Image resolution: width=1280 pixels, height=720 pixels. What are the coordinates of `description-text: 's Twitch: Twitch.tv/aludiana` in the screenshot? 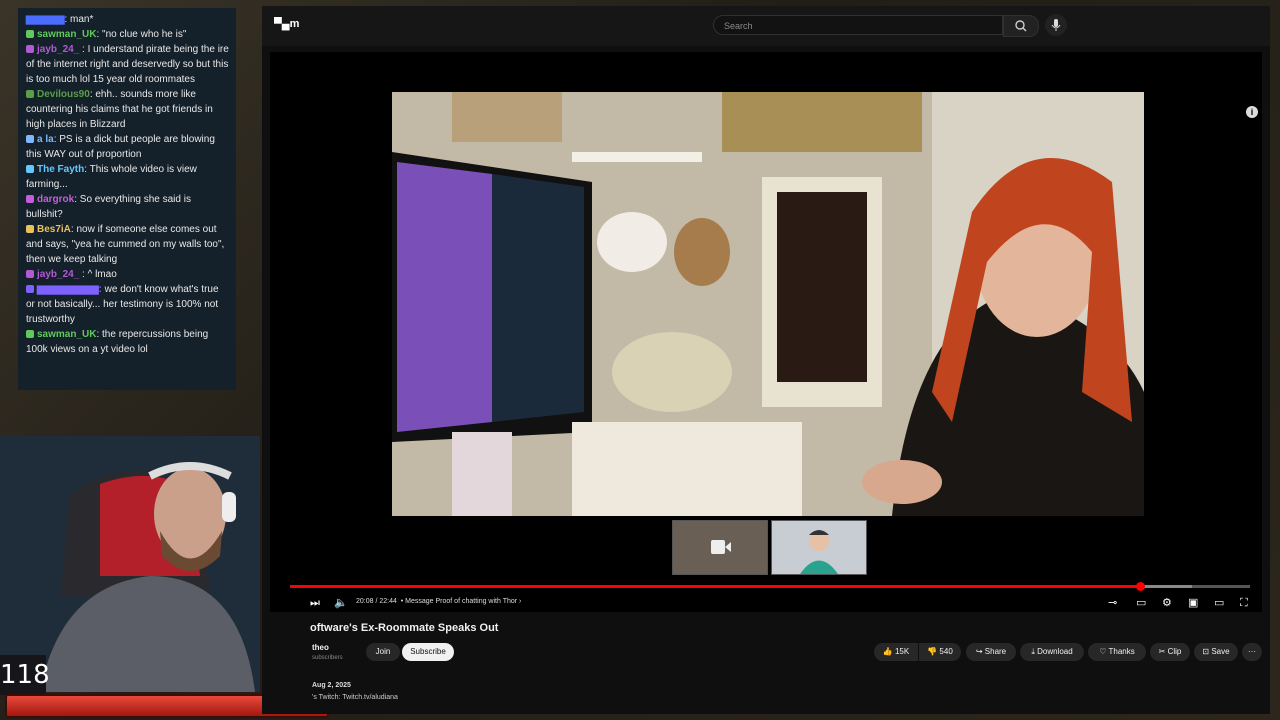 It's located at (355, 697).